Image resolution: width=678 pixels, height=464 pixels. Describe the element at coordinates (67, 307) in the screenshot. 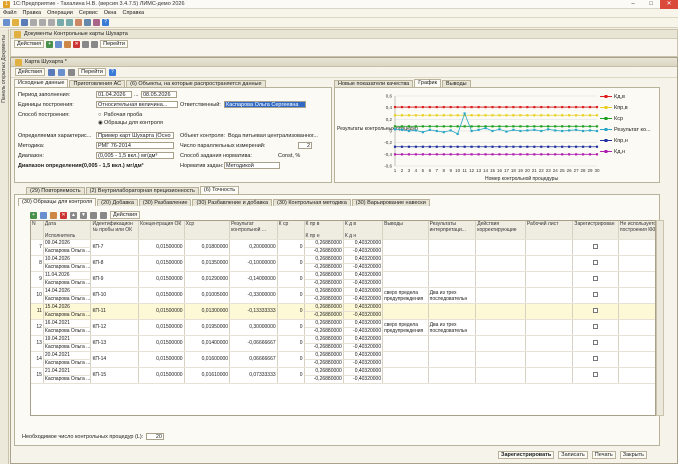

I see `cell-date: 15.04.2026` at that location.